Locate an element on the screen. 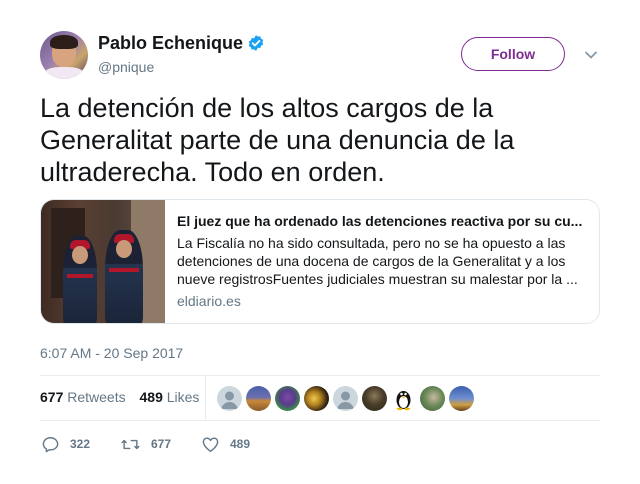 This screenshot has width=640, height=484. likes-label: Likes is located at coordinates (183, 397).